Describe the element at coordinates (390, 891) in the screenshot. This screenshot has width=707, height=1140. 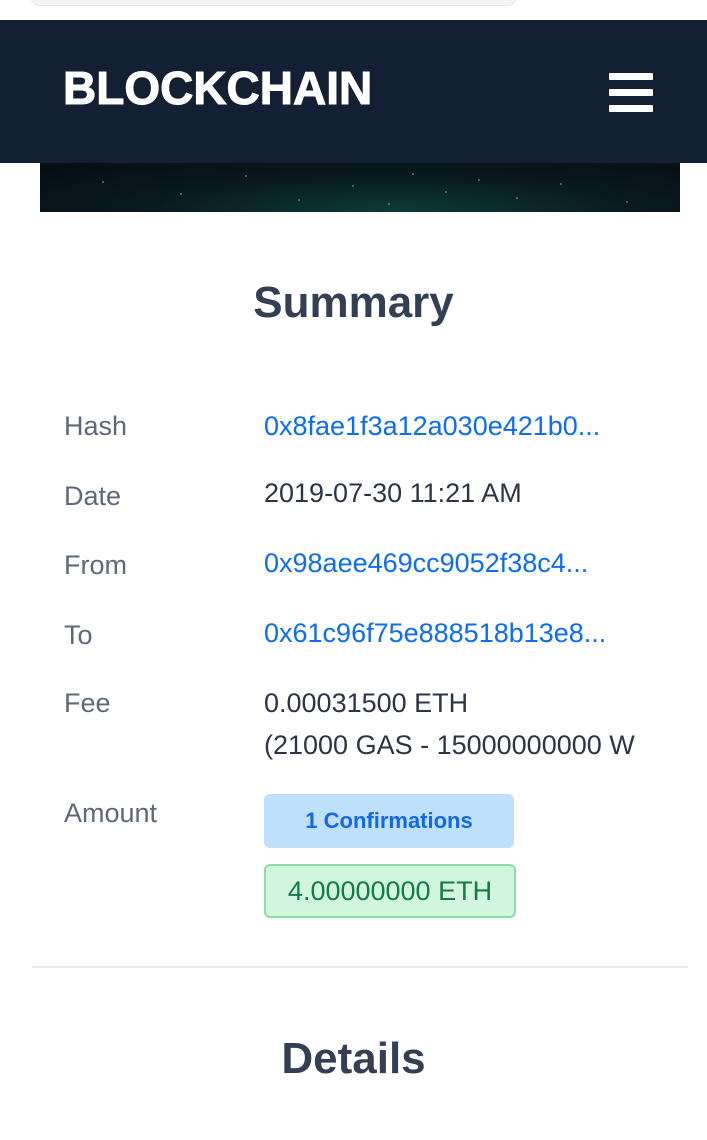
I see `amount-badge: 4.00000000 ETH` at that location.